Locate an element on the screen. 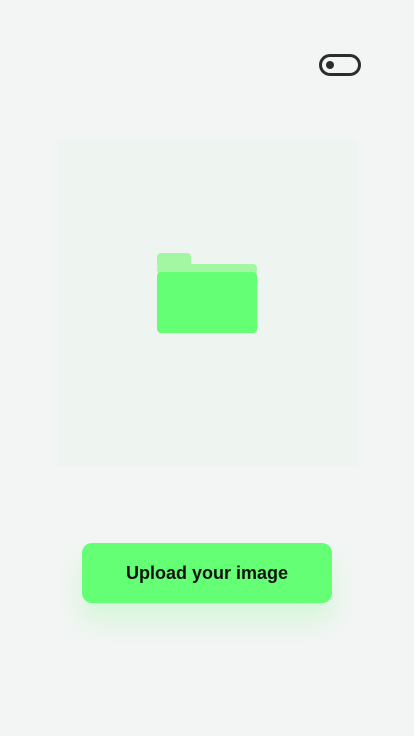 Image resolution: width=414 pixels, height=736 pixels. theme-toggle is located at coordinates (340, 65).